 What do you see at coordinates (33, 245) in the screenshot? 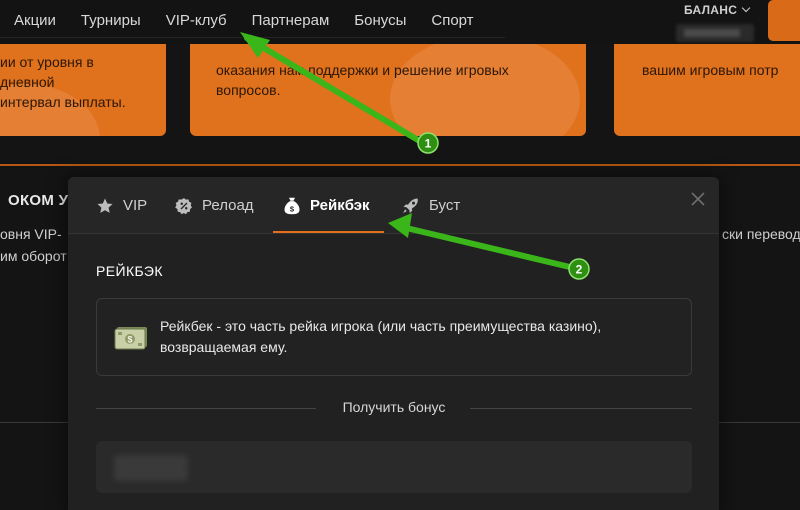
I see `background-text-left: овня VIP- им оборот` at bounding box center [33, 245].